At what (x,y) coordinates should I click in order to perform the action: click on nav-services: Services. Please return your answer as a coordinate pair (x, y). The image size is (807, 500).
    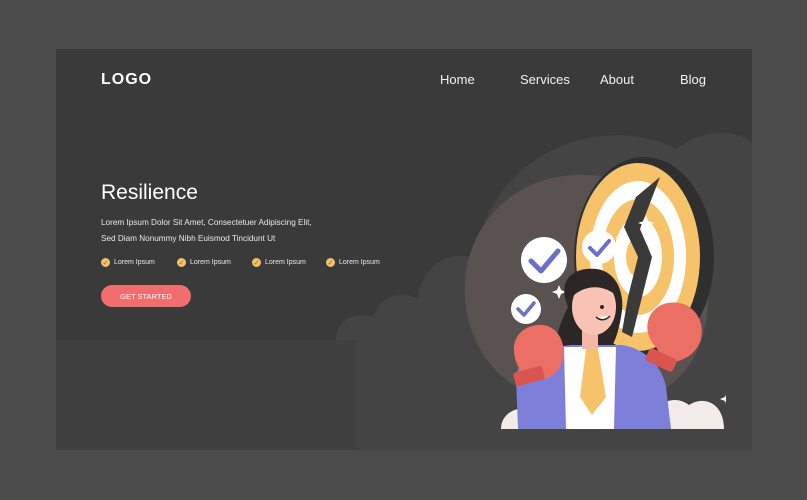
    Looking at the image, I should click on (545, 79).